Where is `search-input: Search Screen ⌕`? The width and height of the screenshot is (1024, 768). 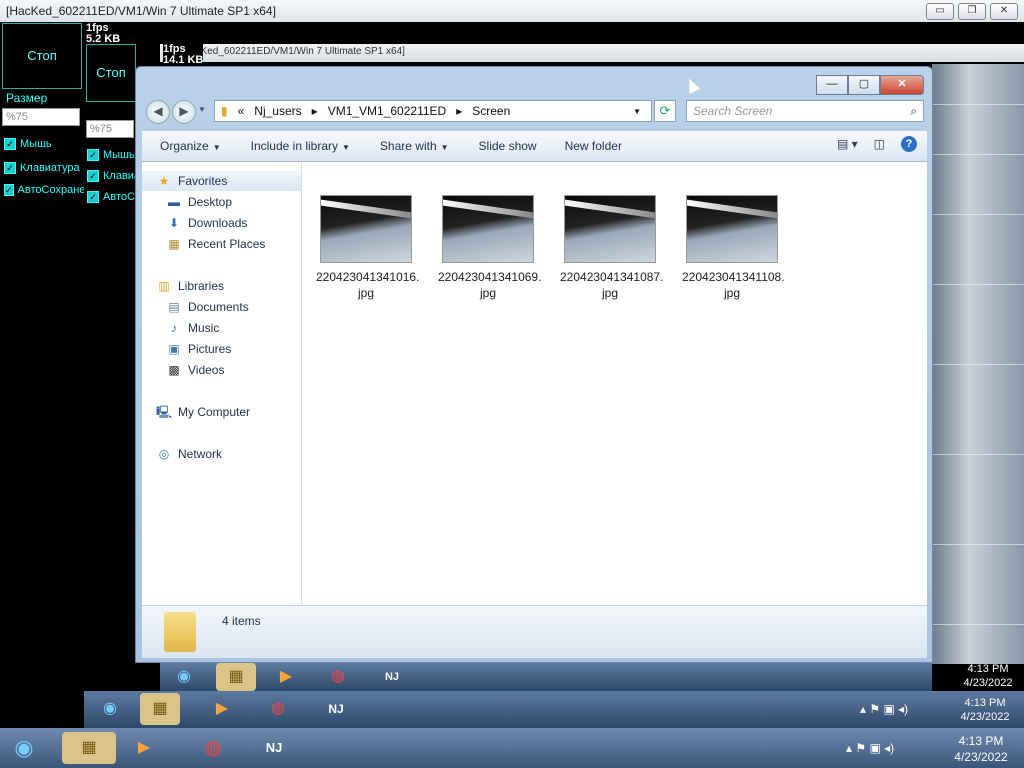
search-input: Search Screen ⌕ is located at coordinates (805, 111).